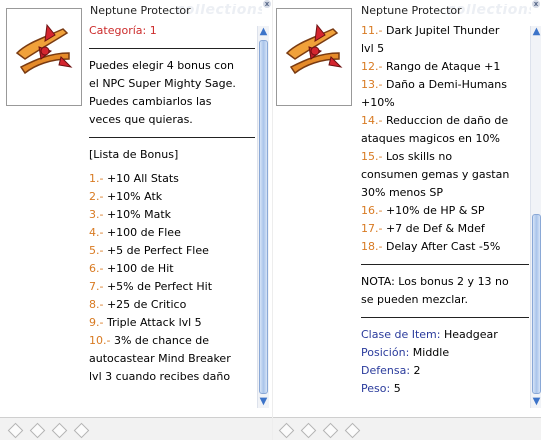 This screenshot has height=440, width=541. What do you see at coordinates (386, 370) in the screenshot?
I see `property-label: Defensa:` at bounding box center [386, 370].